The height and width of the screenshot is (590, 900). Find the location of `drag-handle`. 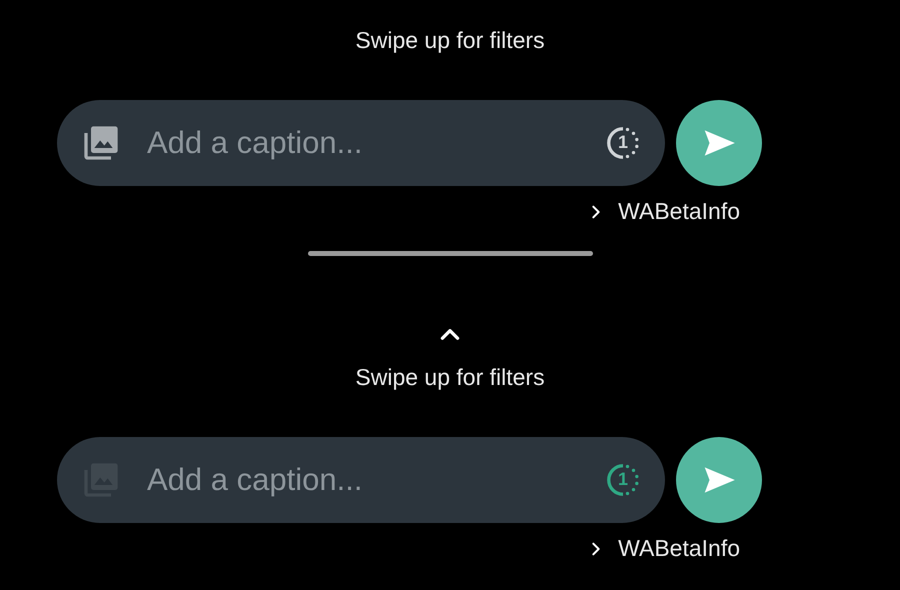

drag-handle is located at coordinates (450, 253).